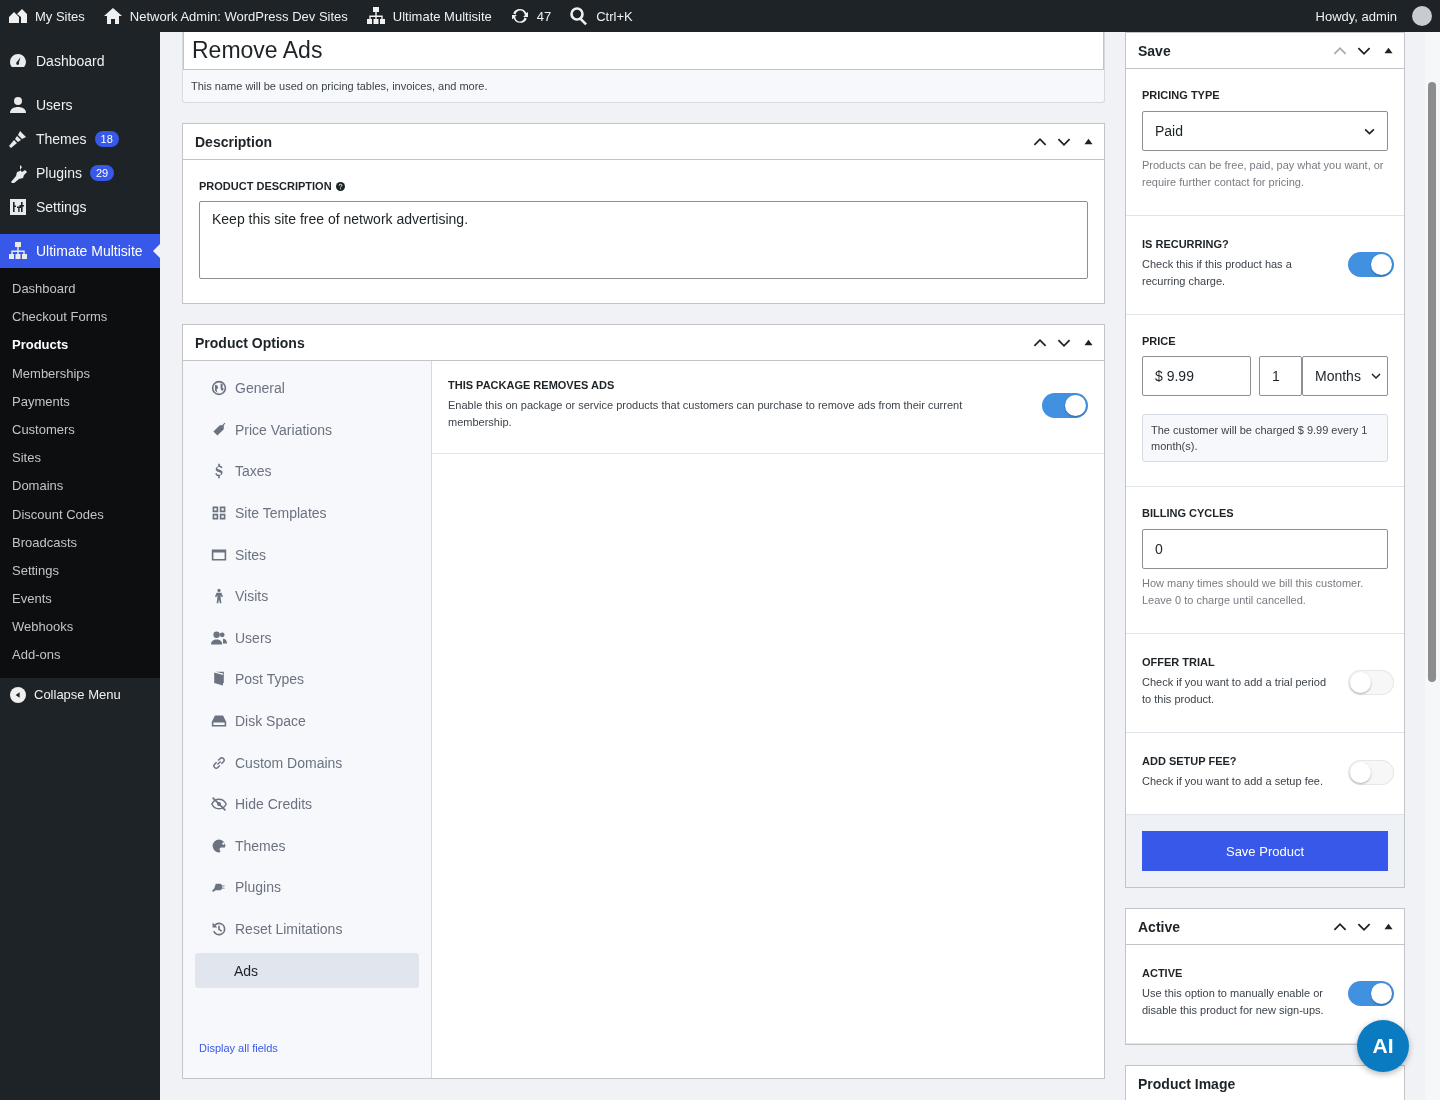 This screenshot has width=1440, height=1100. Describe the element at coordinates (112, 16) in the screenshot. I see `home-icon` at that location.